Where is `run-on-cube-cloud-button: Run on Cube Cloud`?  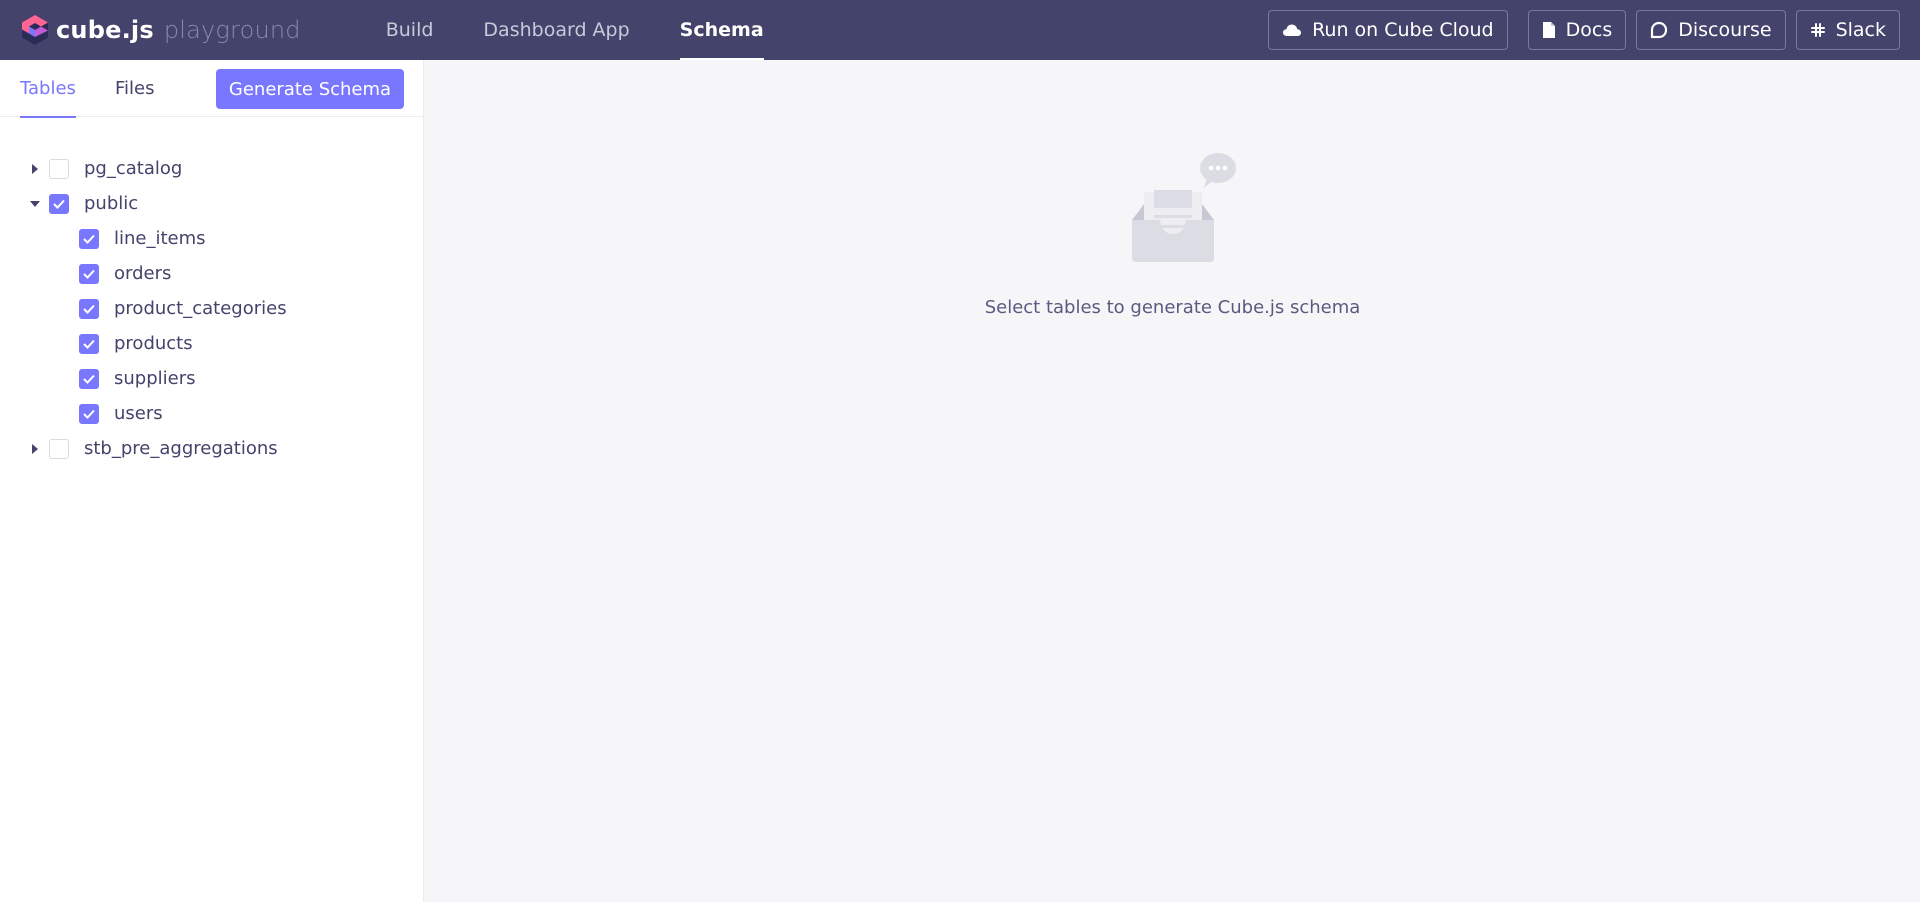
run-on-cube-cloud-button: Run on Cube Cloud is located at coordinates (1388, 30).